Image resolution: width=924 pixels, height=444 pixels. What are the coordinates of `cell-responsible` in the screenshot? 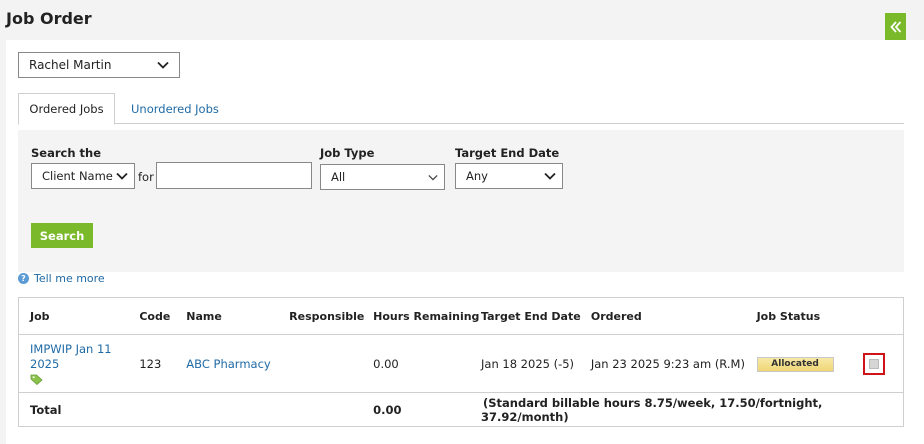 It's located at (331, 363).